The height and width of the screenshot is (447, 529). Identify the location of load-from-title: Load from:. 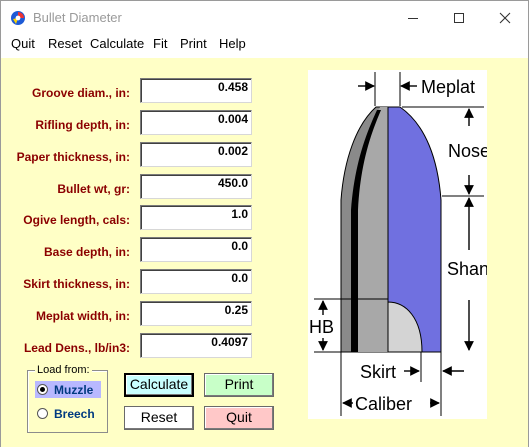
(63, 370).